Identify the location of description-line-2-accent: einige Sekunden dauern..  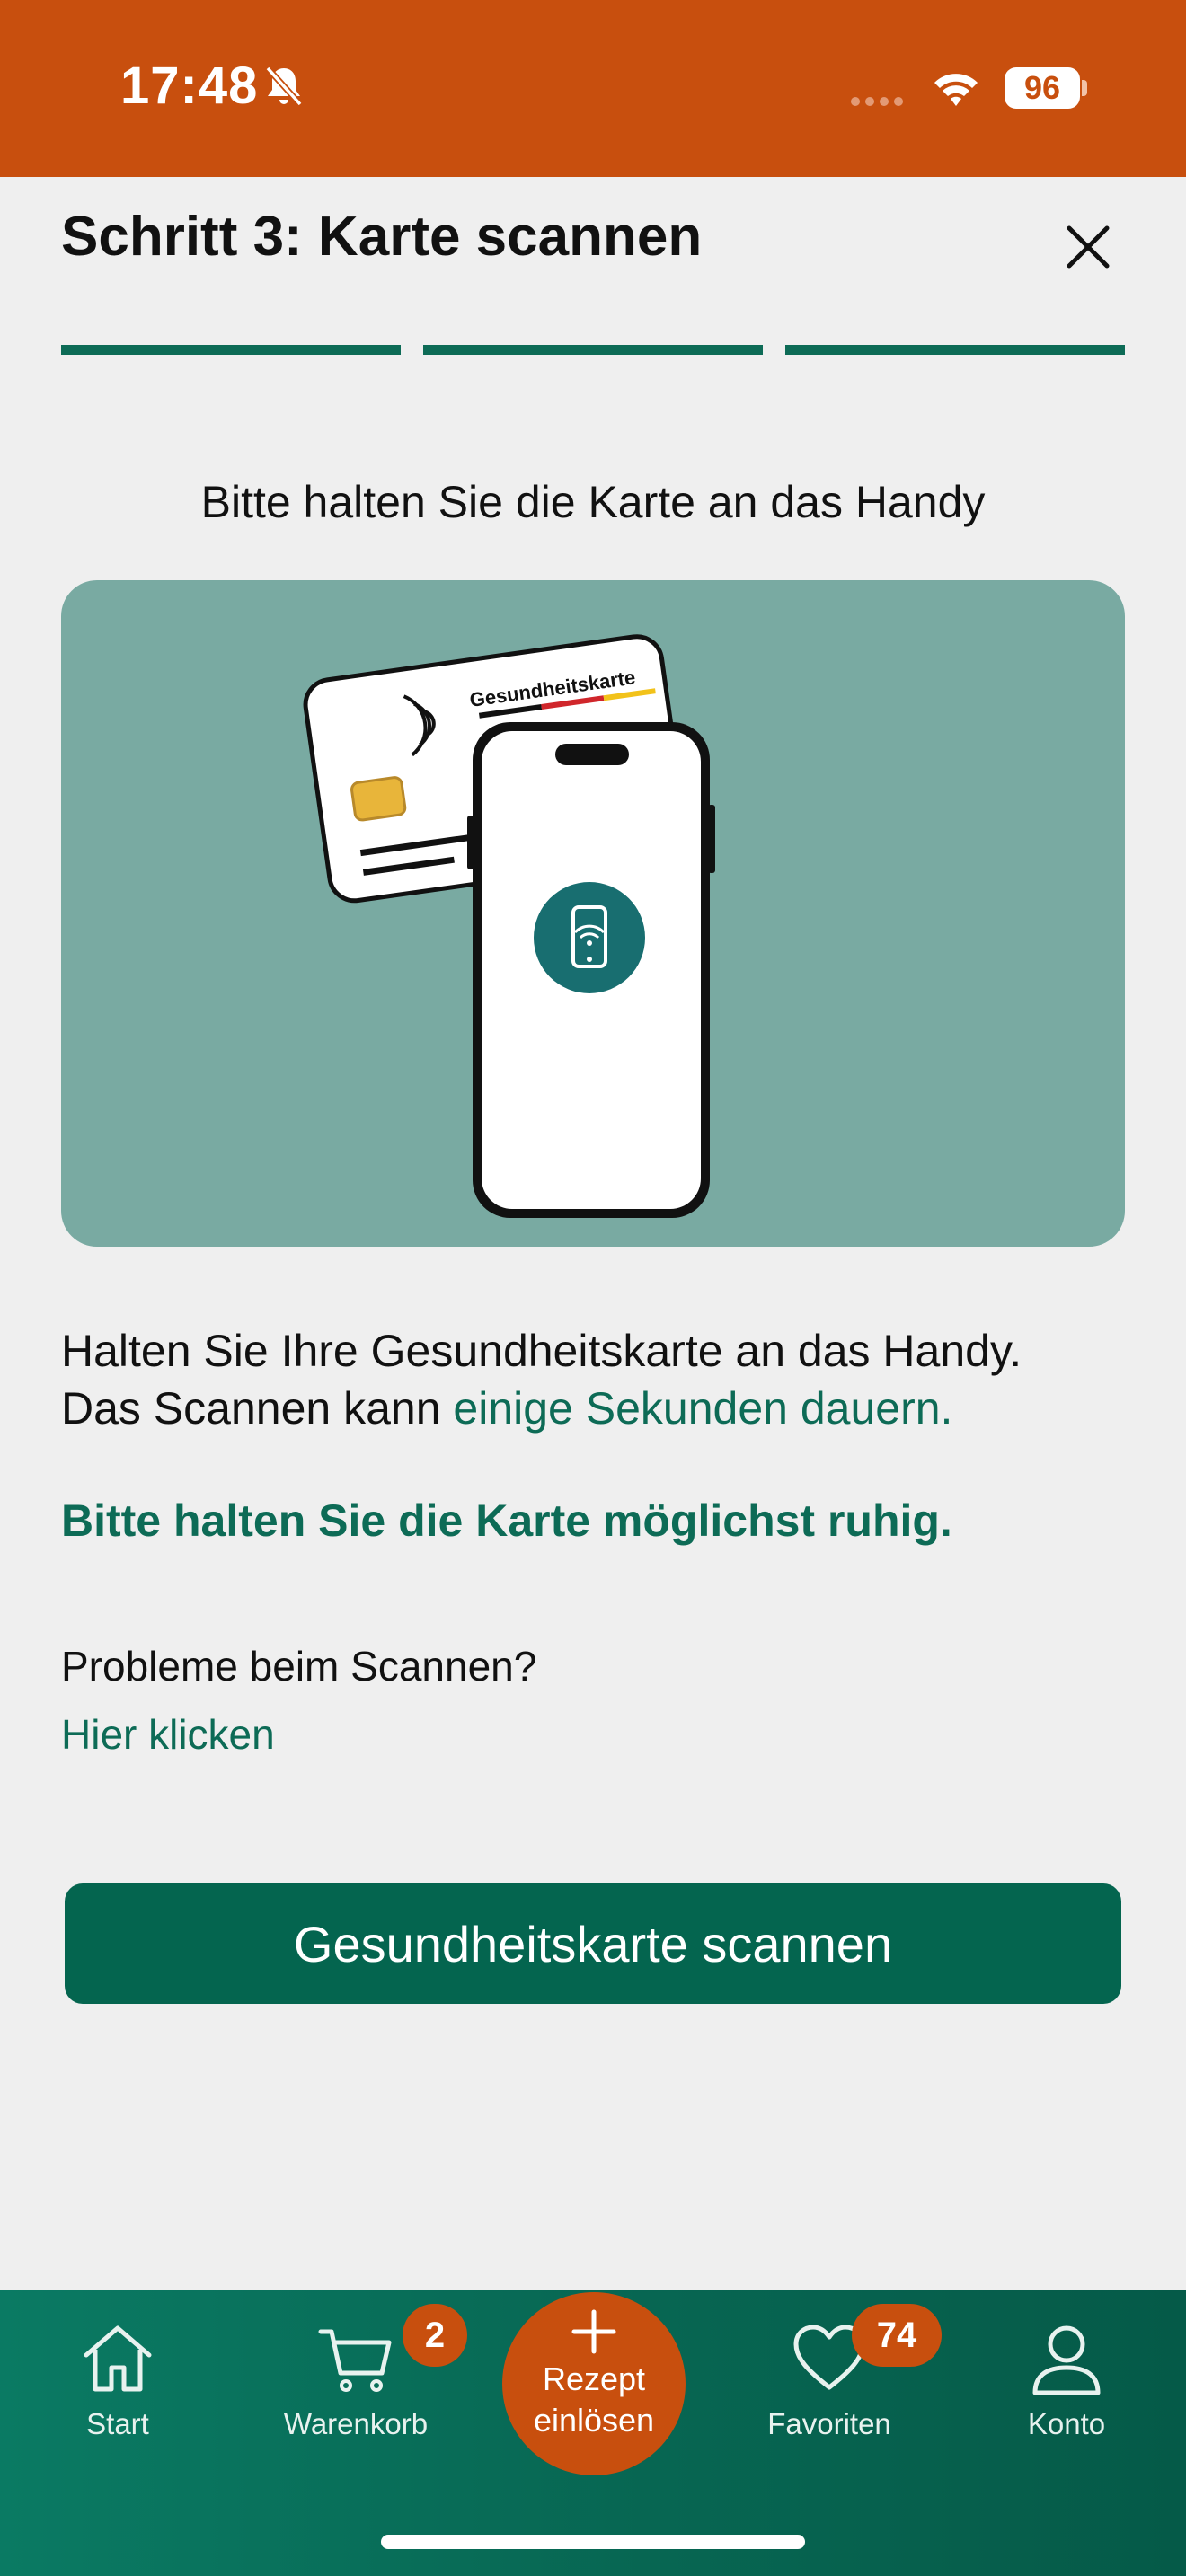
(703, 1408).